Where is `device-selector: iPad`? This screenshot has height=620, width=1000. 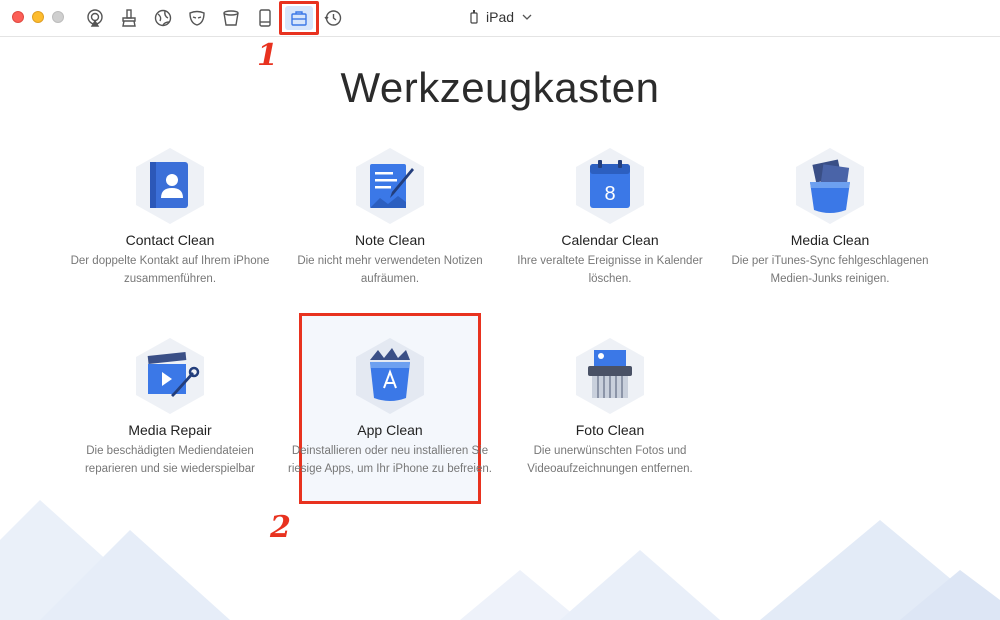
device-selector: iPad is located at coordinates (501, 17).